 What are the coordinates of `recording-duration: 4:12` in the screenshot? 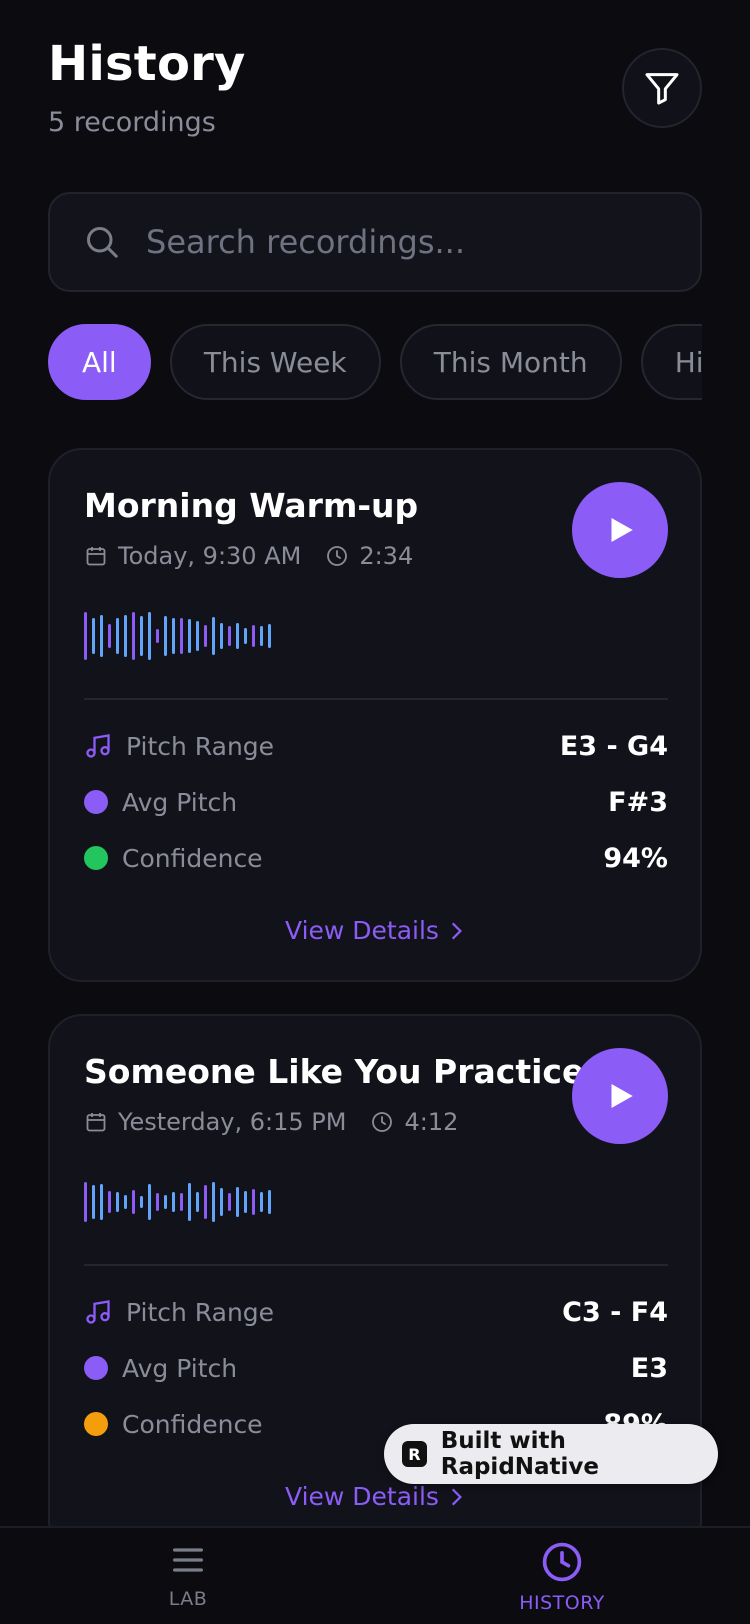 It's located at (431, 1122).